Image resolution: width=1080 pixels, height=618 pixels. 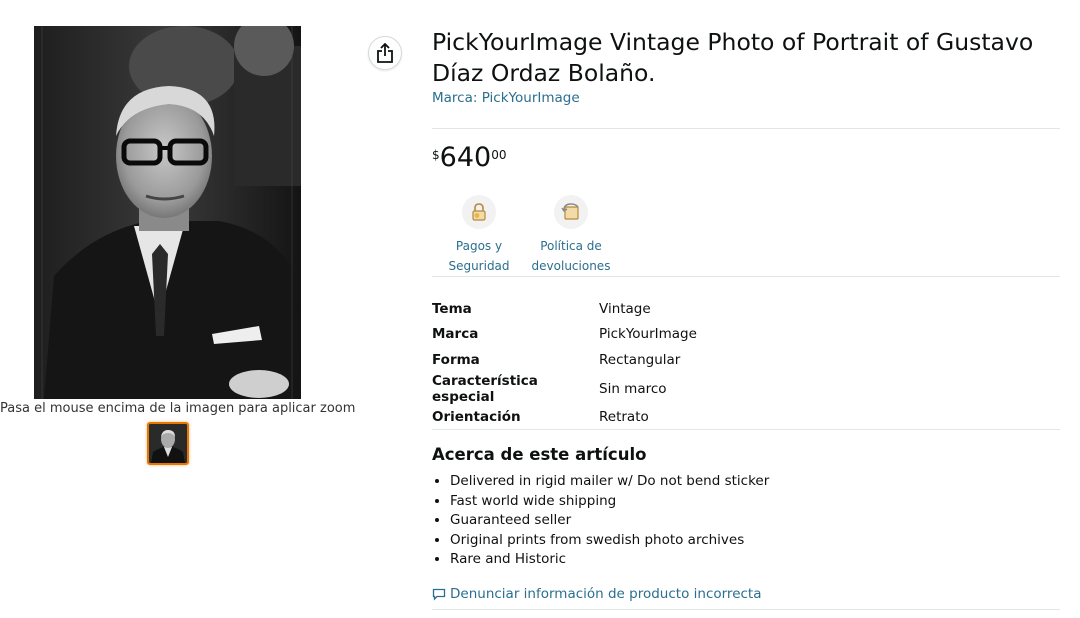 I want to click on product-main-image, so click(x=167, y=212).